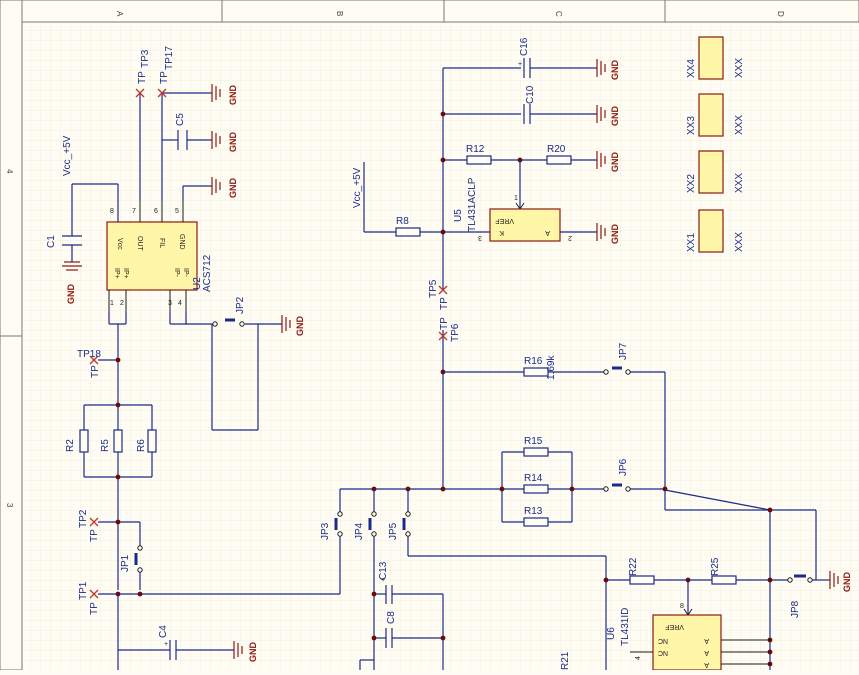 The width and height of the screenshot is (859, 675). Describe the element at coordinates (547, 232) in the screenshot. I see `u5-a: A` at that location.